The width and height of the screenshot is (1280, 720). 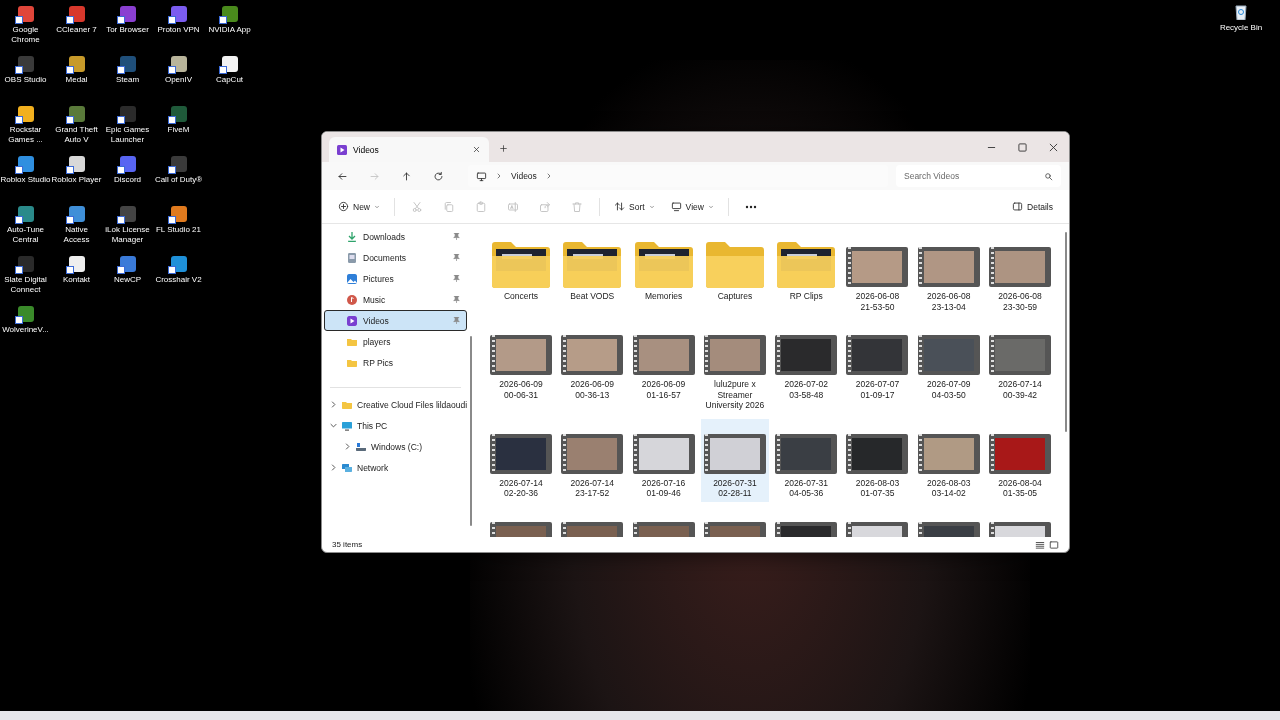 What do you see at coordinates (734, 273) in the screenshot?
I see `folder-item: Captures` at bounding box center [734, 273].